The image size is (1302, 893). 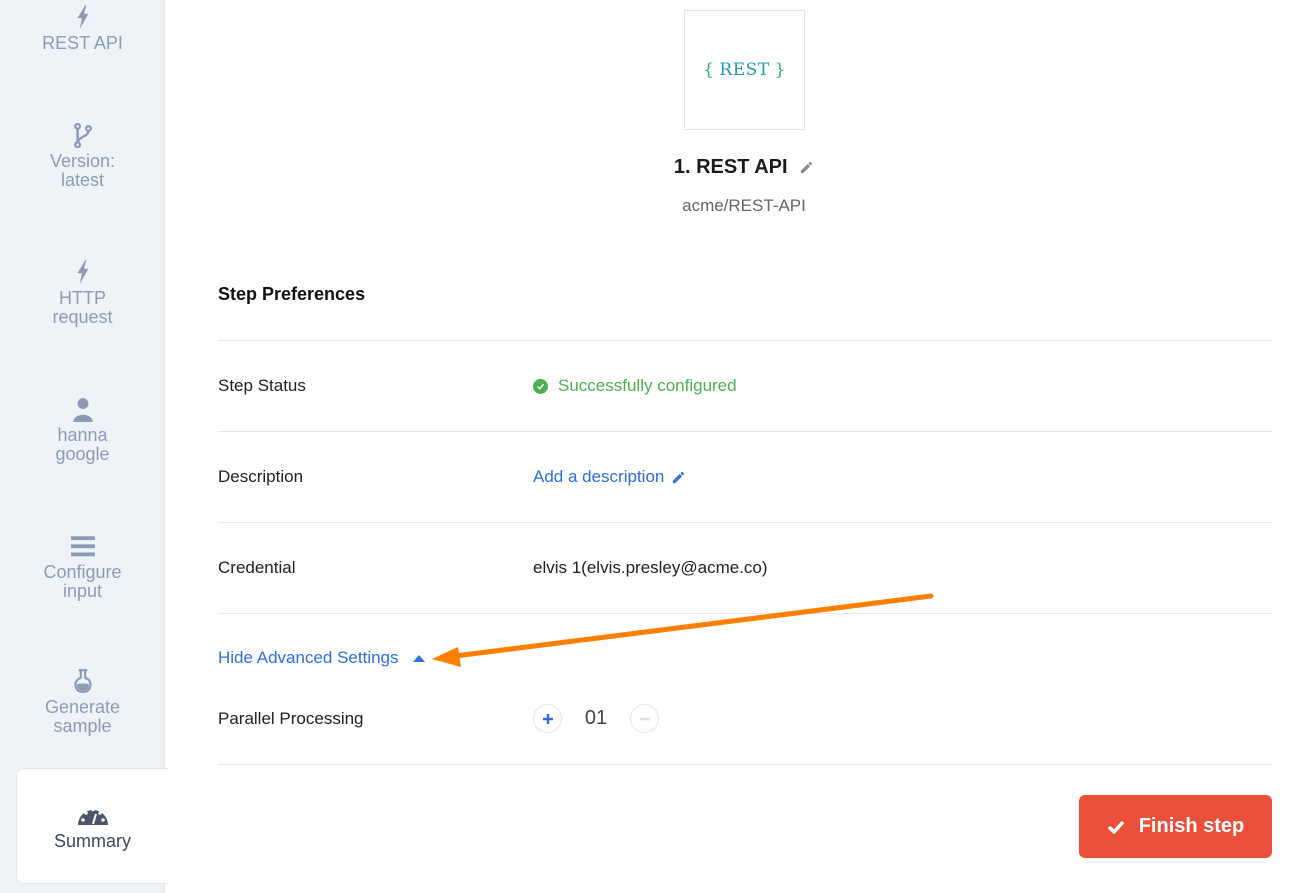 What do you see at coordinates (650, 567) in the screenshot?
I see `credential-value: elvis 1(elvis.presley@acme.co)` at bounding box center [650, 567].